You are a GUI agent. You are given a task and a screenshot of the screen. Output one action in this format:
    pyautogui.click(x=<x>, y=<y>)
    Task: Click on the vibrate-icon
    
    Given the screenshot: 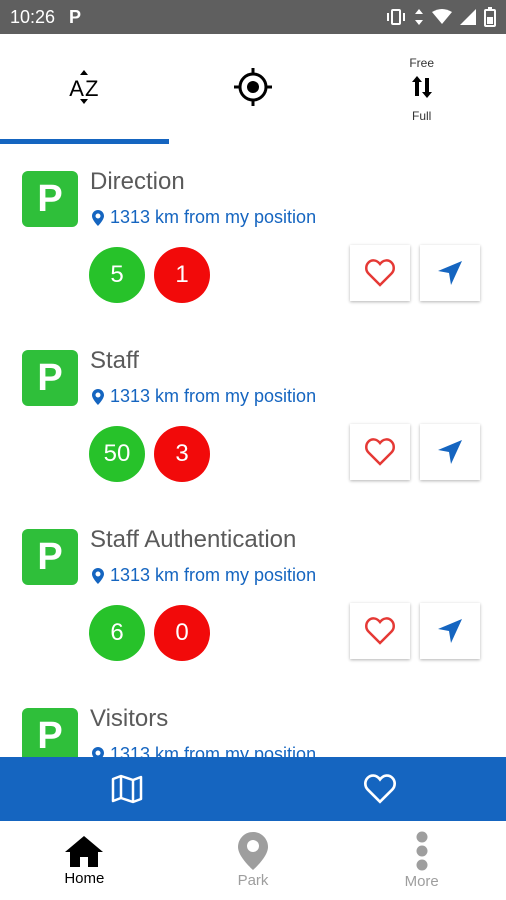 What is the action you would take?
    pyautogui.click(x=396, y=17)
    